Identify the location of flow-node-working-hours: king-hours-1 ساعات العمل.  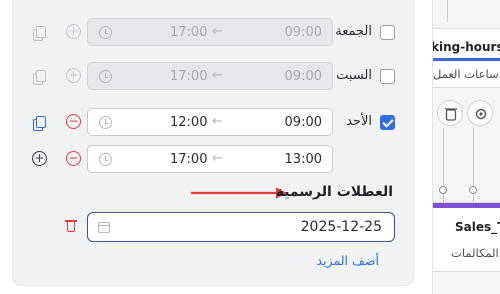
(466, 58).